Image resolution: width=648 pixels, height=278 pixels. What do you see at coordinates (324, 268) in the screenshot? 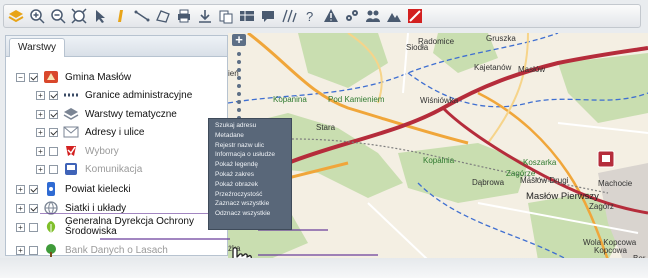
I see `bottom-edge` at bounding box center [324, 268].